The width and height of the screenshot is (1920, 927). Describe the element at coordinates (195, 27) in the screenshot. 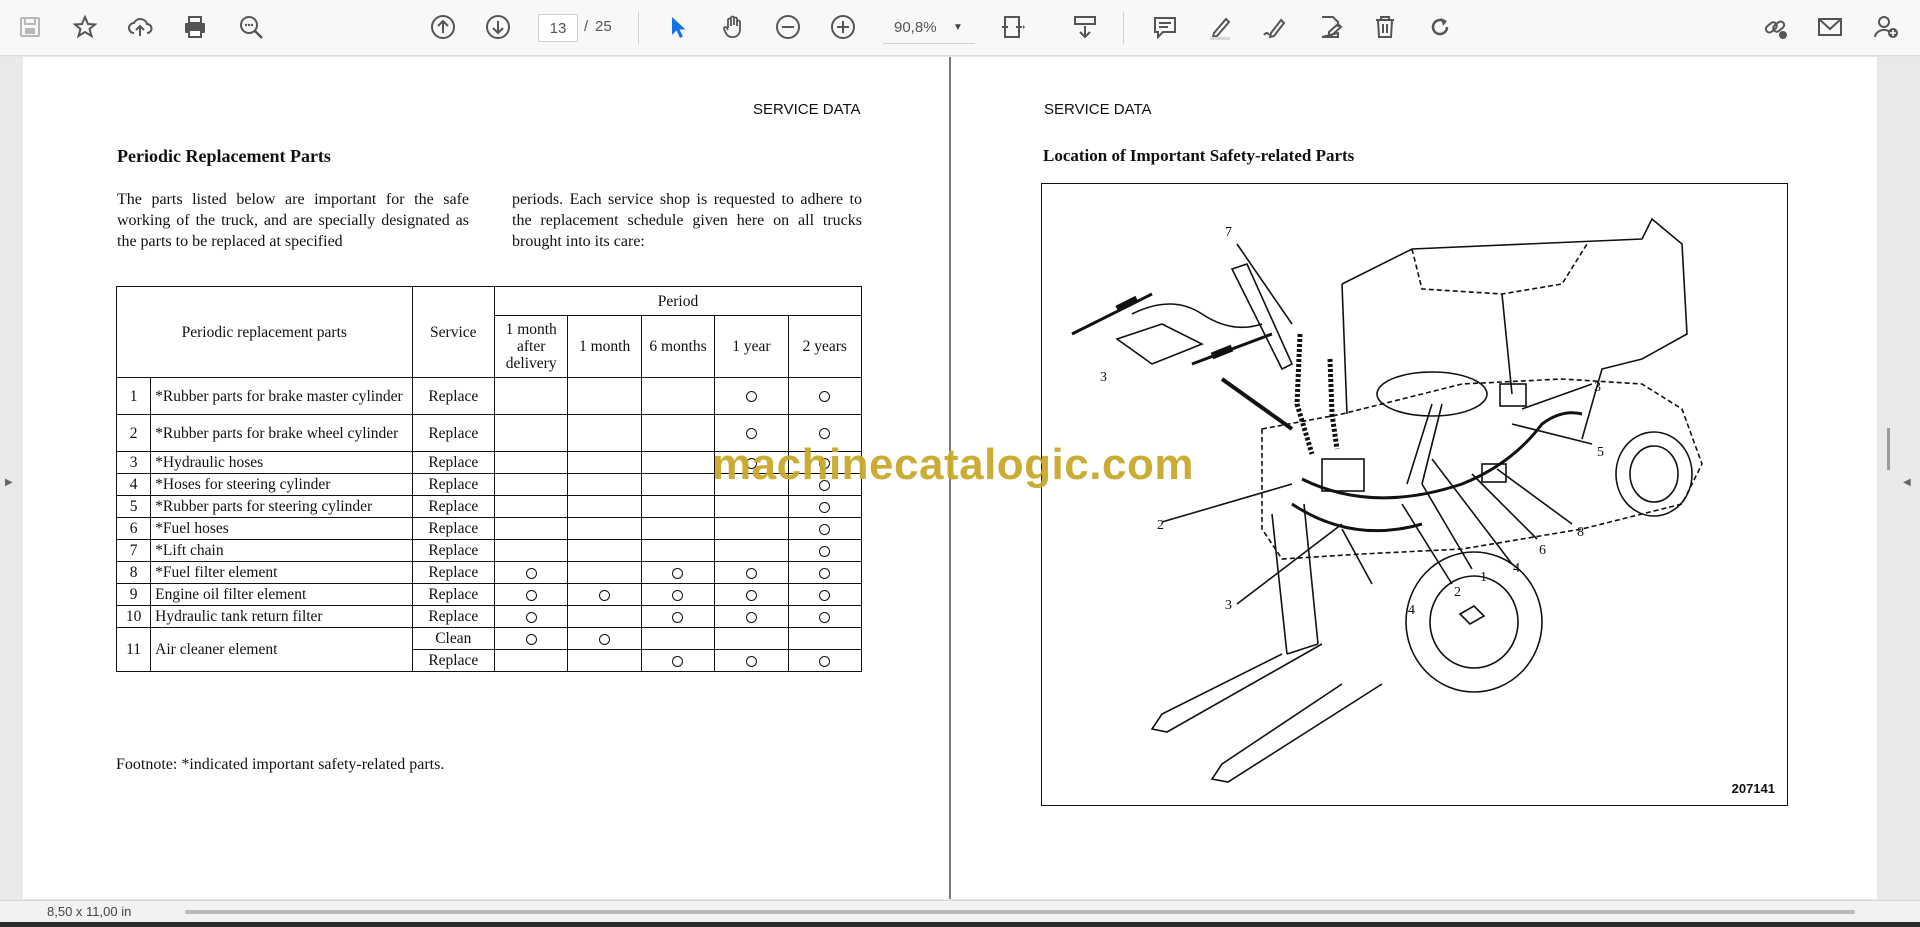

I see `print-icon` at that location.